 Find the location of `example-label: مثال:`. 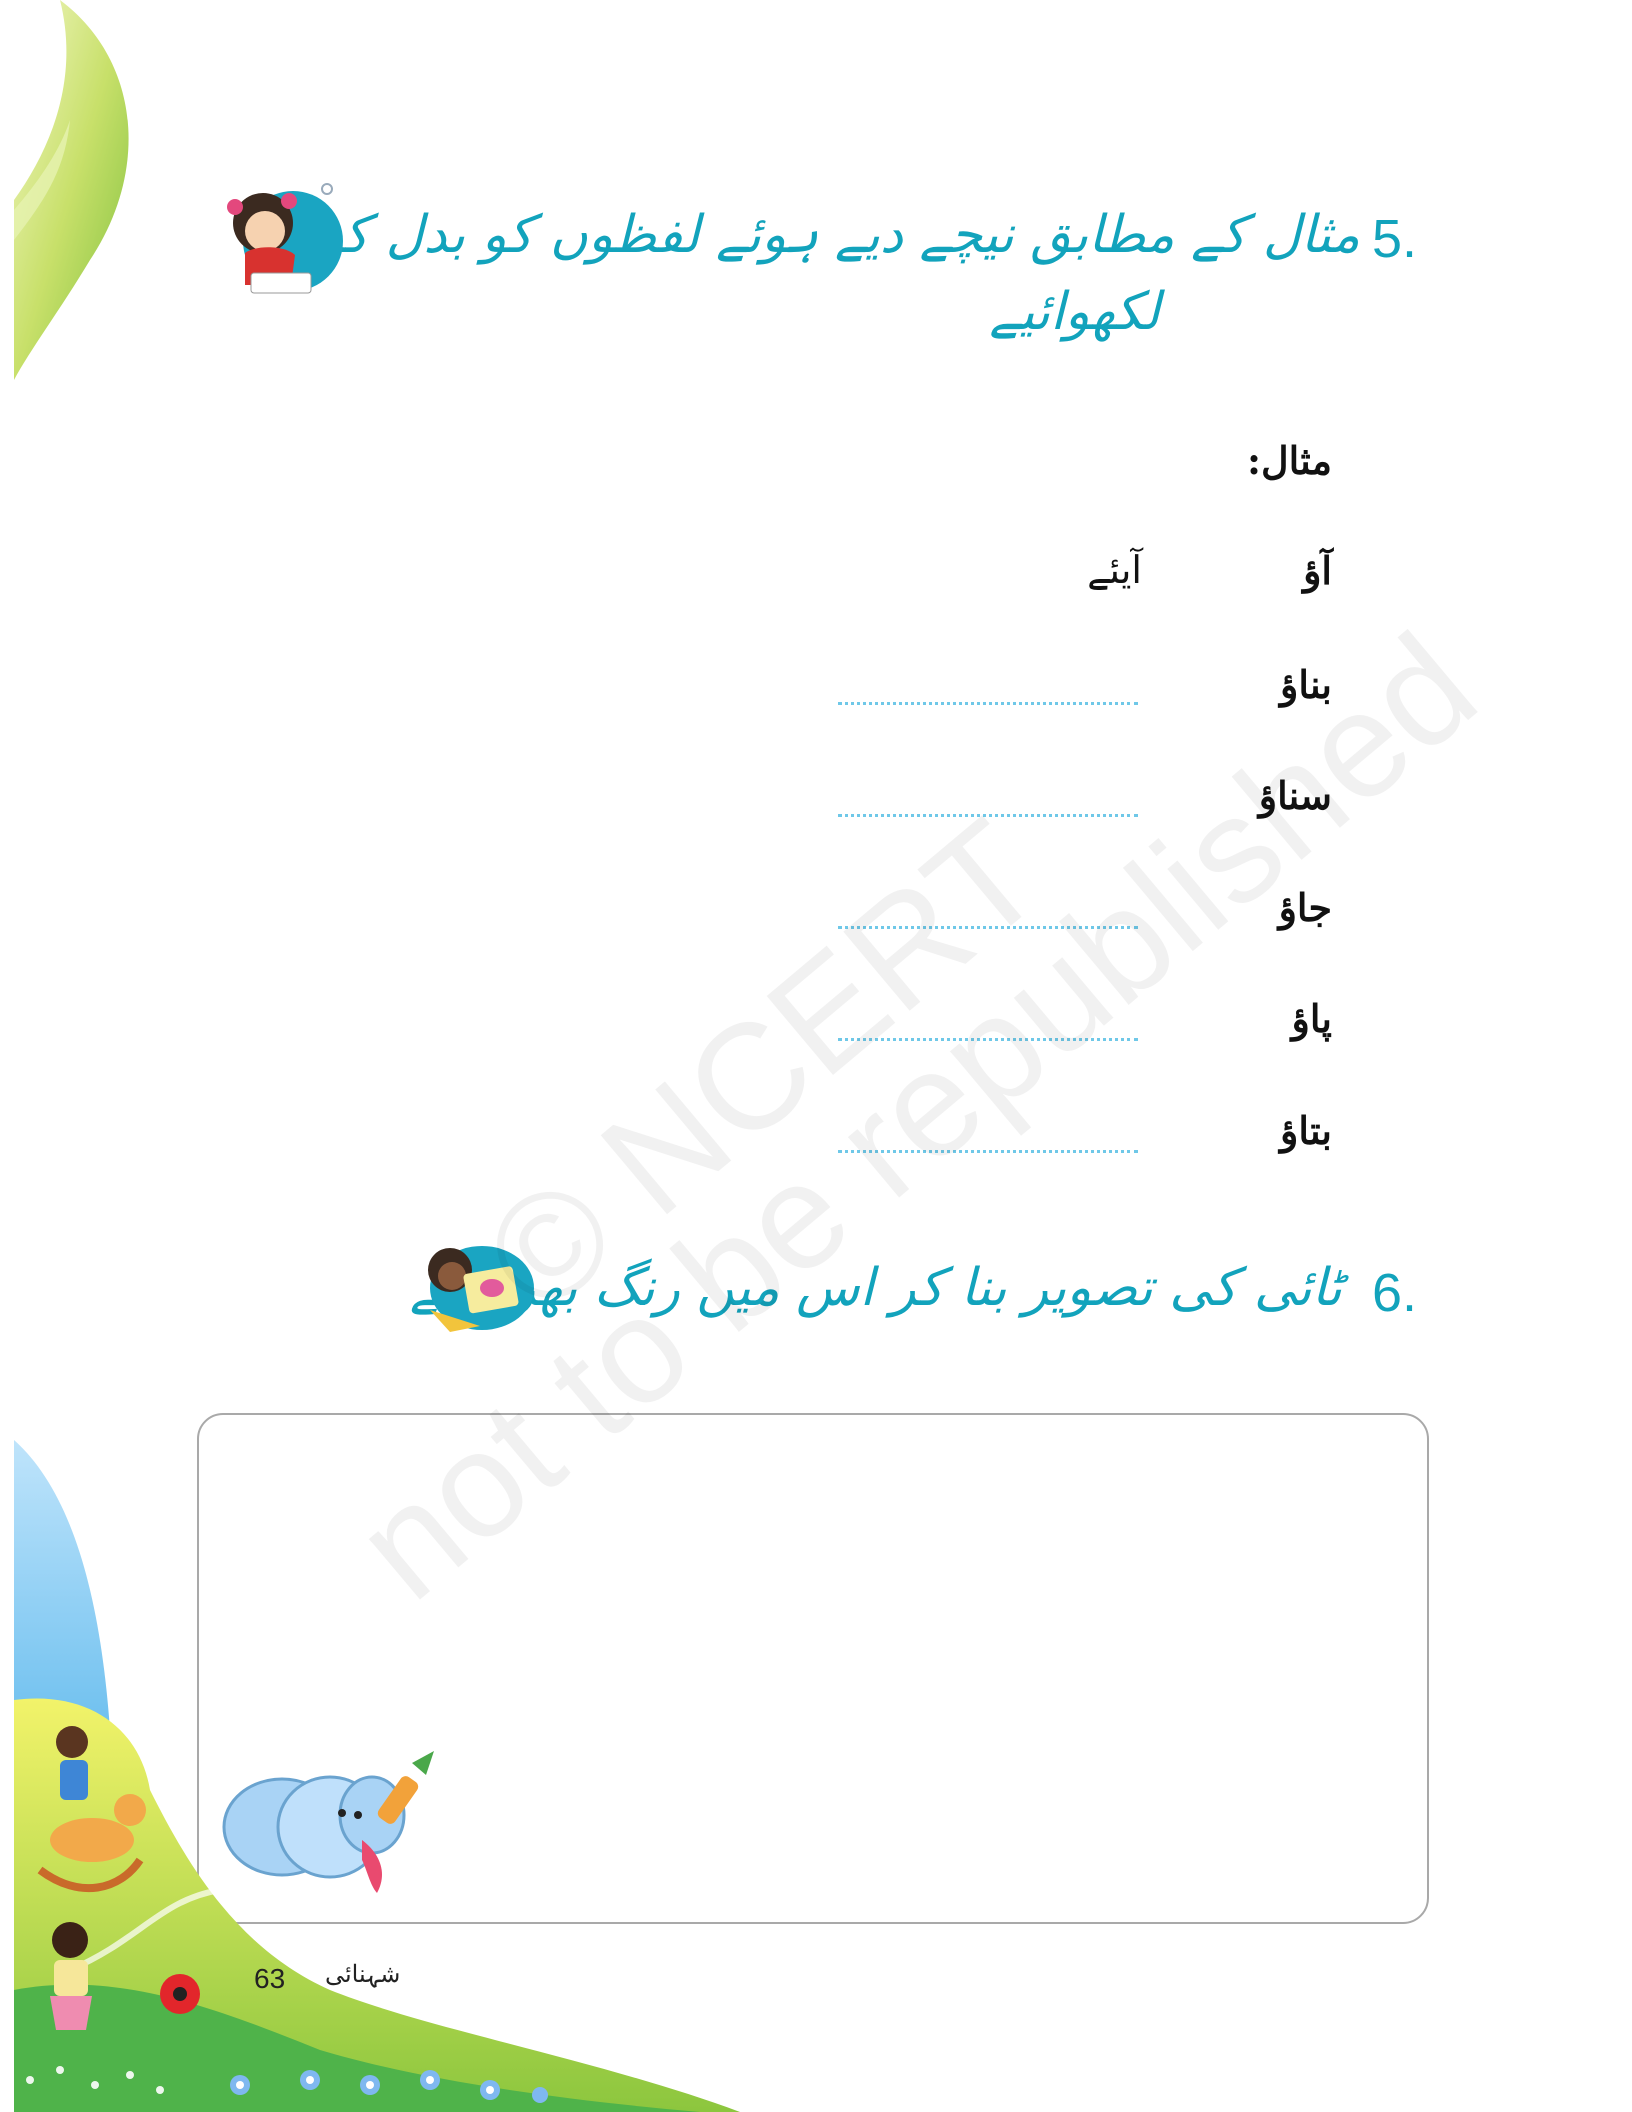

example-label: مثال: is located at coordinates (1289, 460).